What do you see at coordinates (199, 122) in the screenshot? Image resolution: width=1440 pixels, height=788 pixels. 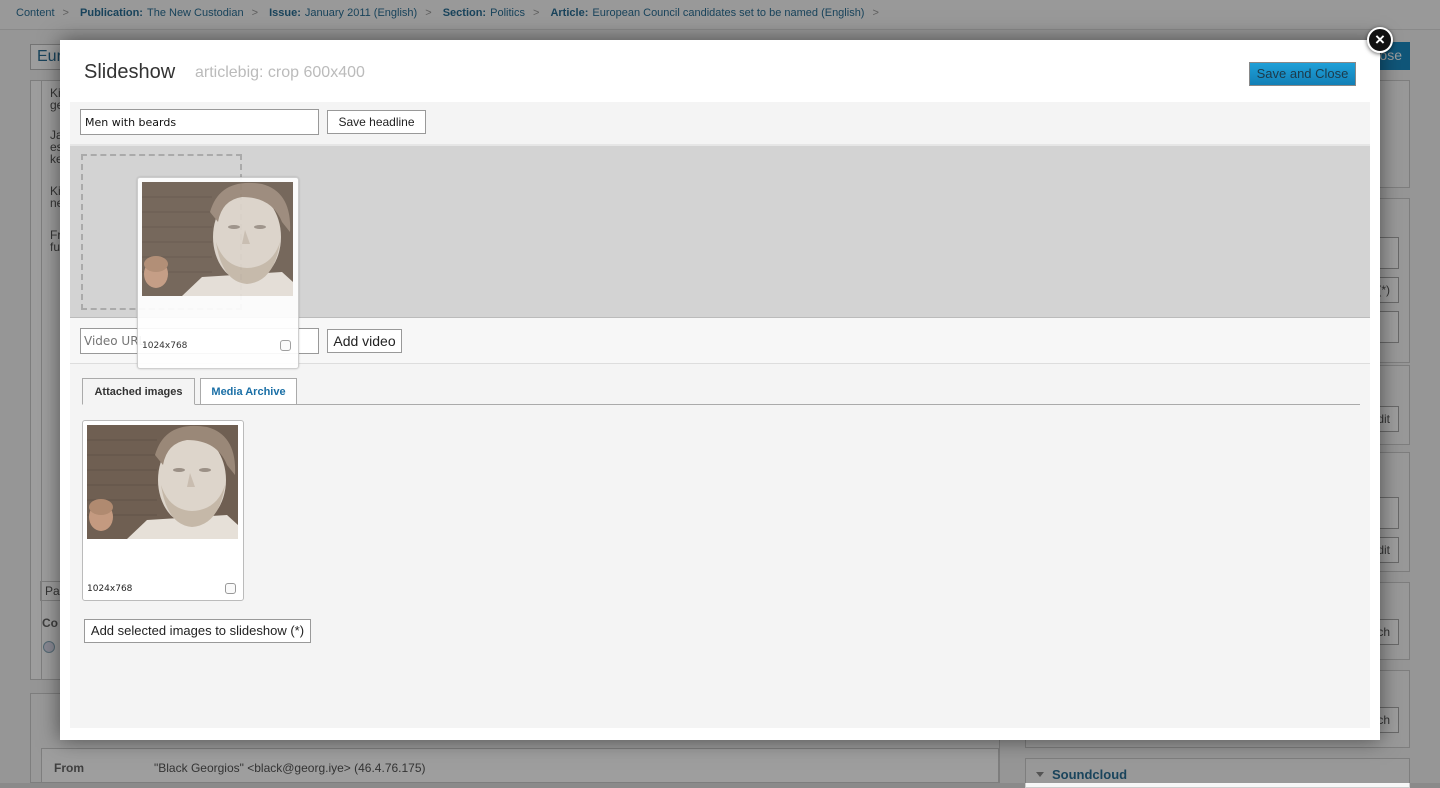 I see `headline-input` at bounding box center [199, 122].